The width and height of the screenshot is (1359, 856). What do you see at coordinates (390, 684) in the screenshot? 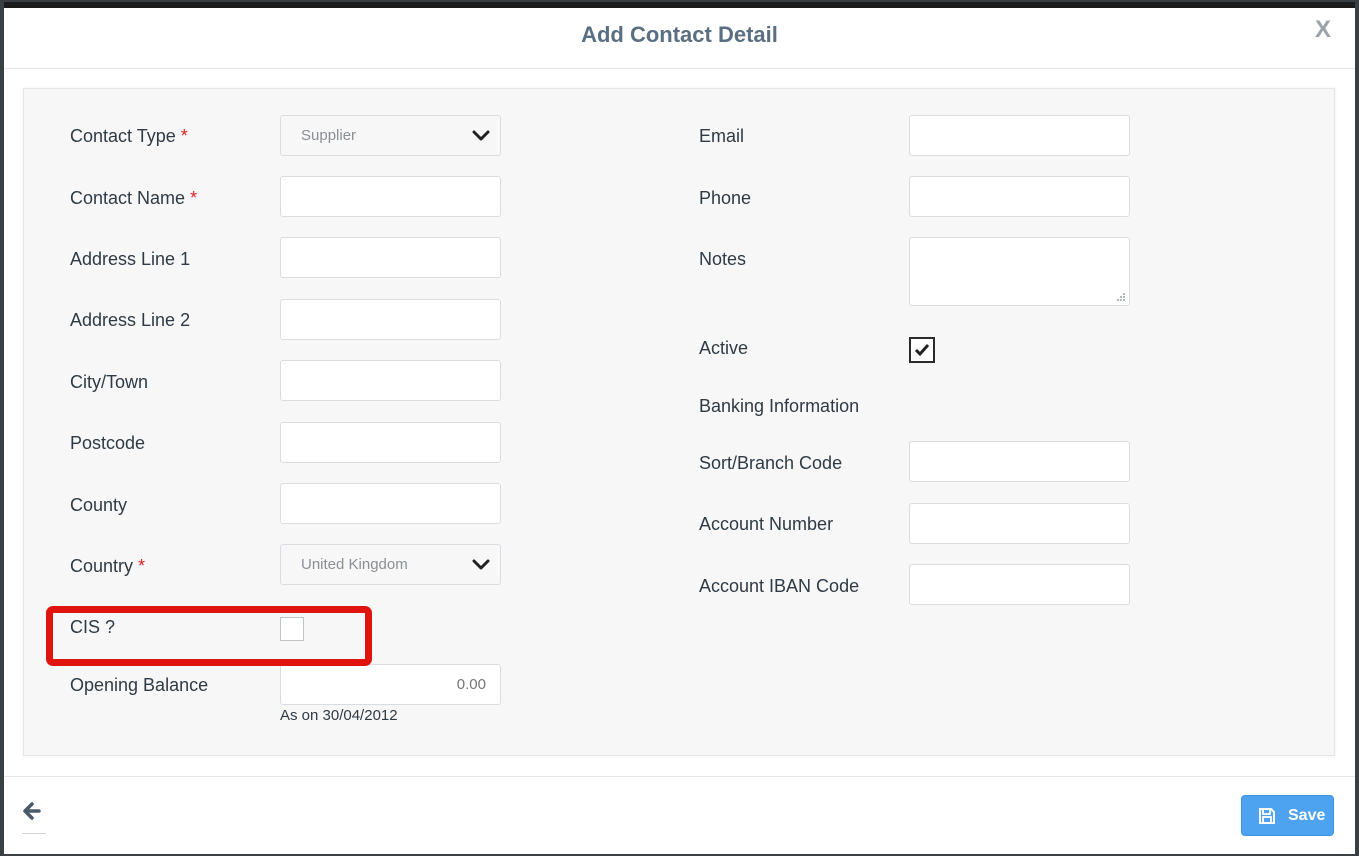
I see `opening-balance-input` at bounding box center [390, 684].